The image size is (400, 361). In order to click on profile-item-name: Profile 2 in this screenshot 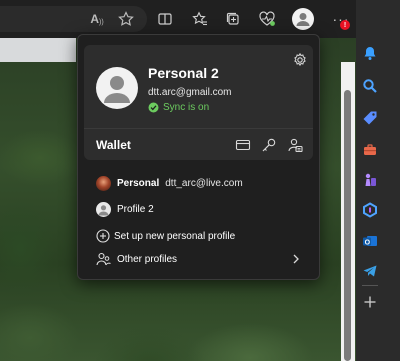, I will do `click(135, 209)`.